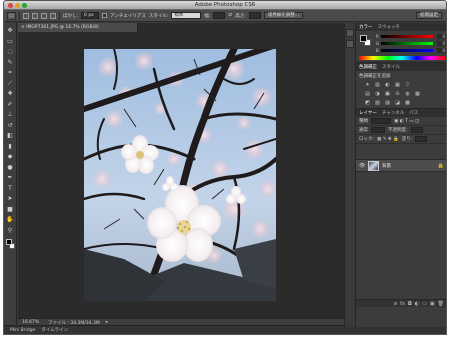 This screenshot has width=450, height=337. I want to click on layers-footer-icon: 🗑, so click(441, 304).